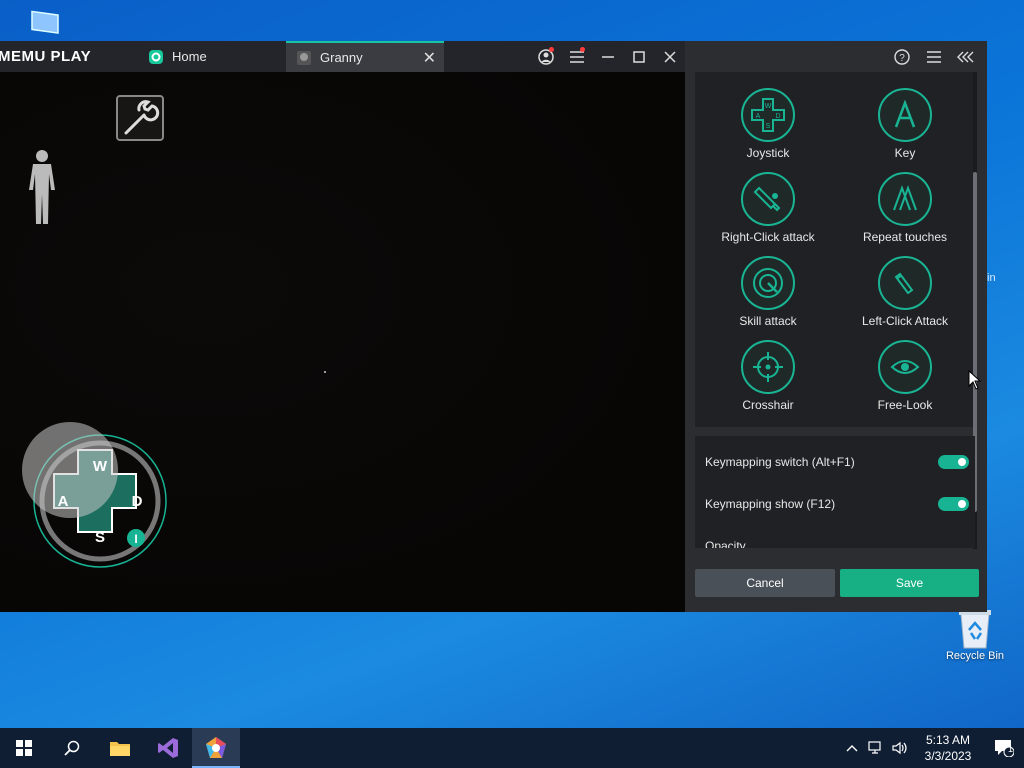 The height and width of the screenshot is (768, 1024). What do you see at coordinates (905, 198) in the screenshot?
I see `repeat-touches-icon` at bounding box center [905, 198].